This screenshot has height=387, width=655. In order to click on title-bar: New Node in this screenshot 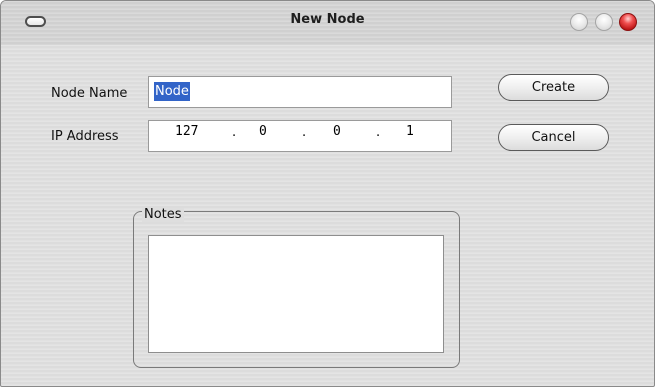, I will do `click(327, 23)`.